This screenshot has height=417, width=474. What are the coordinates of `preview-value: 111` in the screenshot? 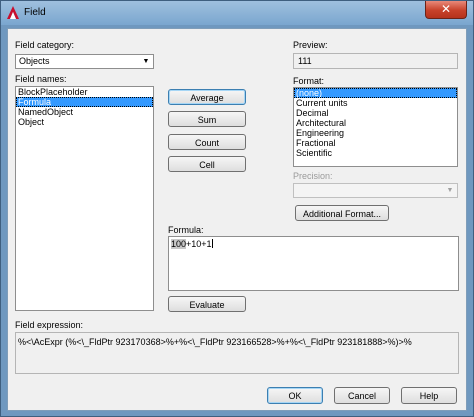 It's located at (305, 61).